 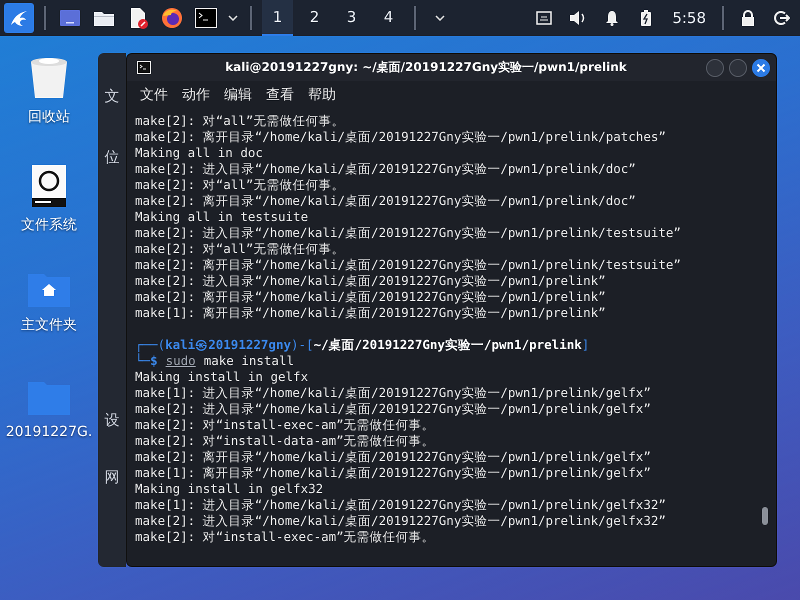 I want to click on desktop-icon-label: 回收站, so click(x=49, y=117).